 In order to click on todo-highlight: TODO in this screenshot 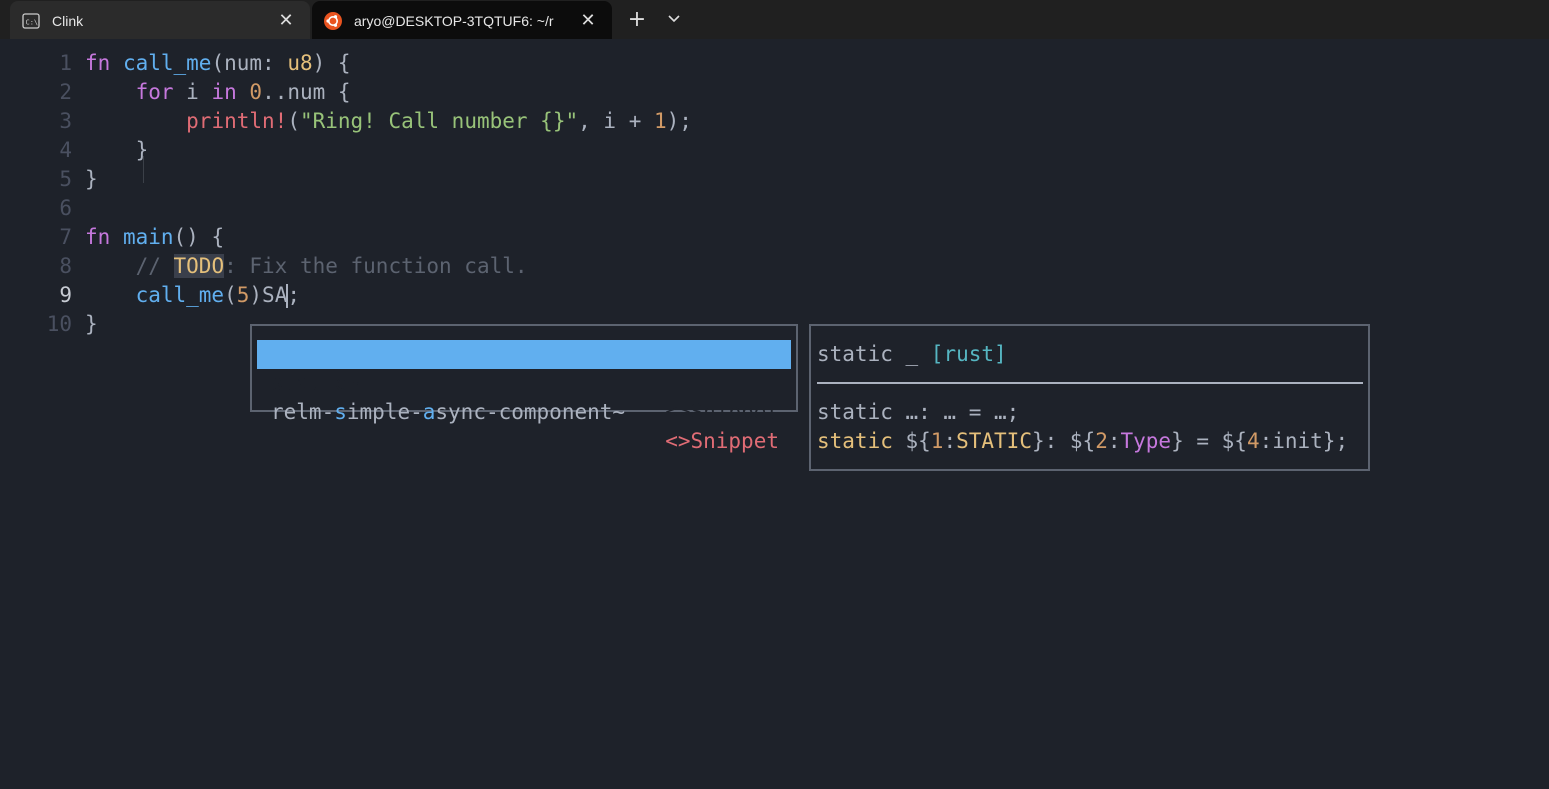, I will do `click(199, 266)`.